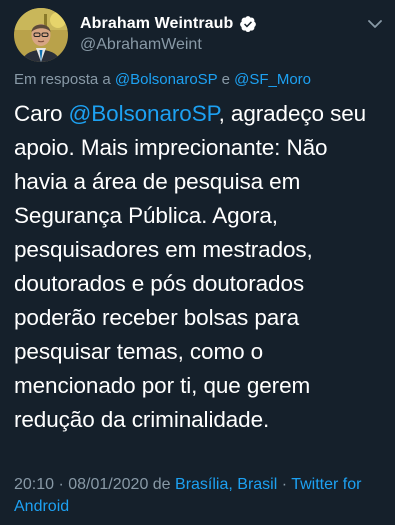 The height and width of the screenshot is (525, 395). Describe the element at coordinates (226, 484) in the screenshot. I see `tweet-location-link: Brasília, Brasil` at that location.